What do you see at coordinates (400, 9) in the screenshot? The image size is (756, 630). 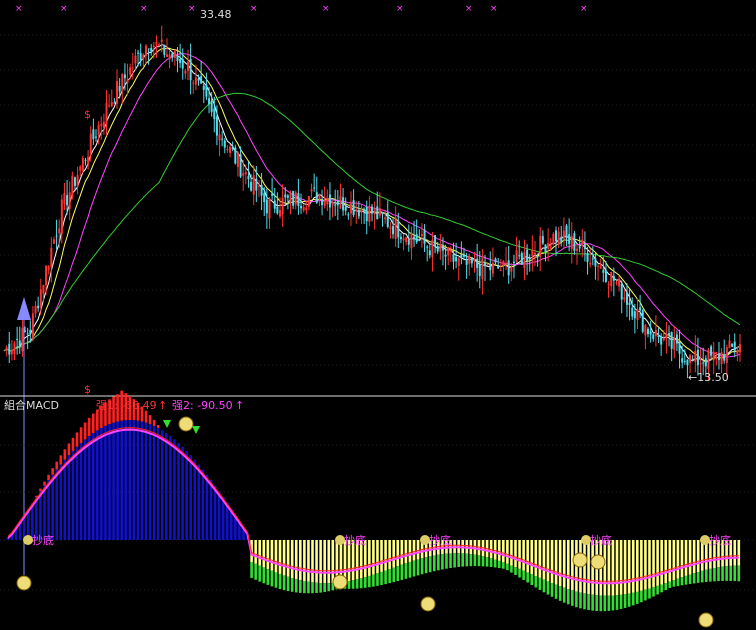 I see `top-x-marker: ×` at bounding box center [400, 9].